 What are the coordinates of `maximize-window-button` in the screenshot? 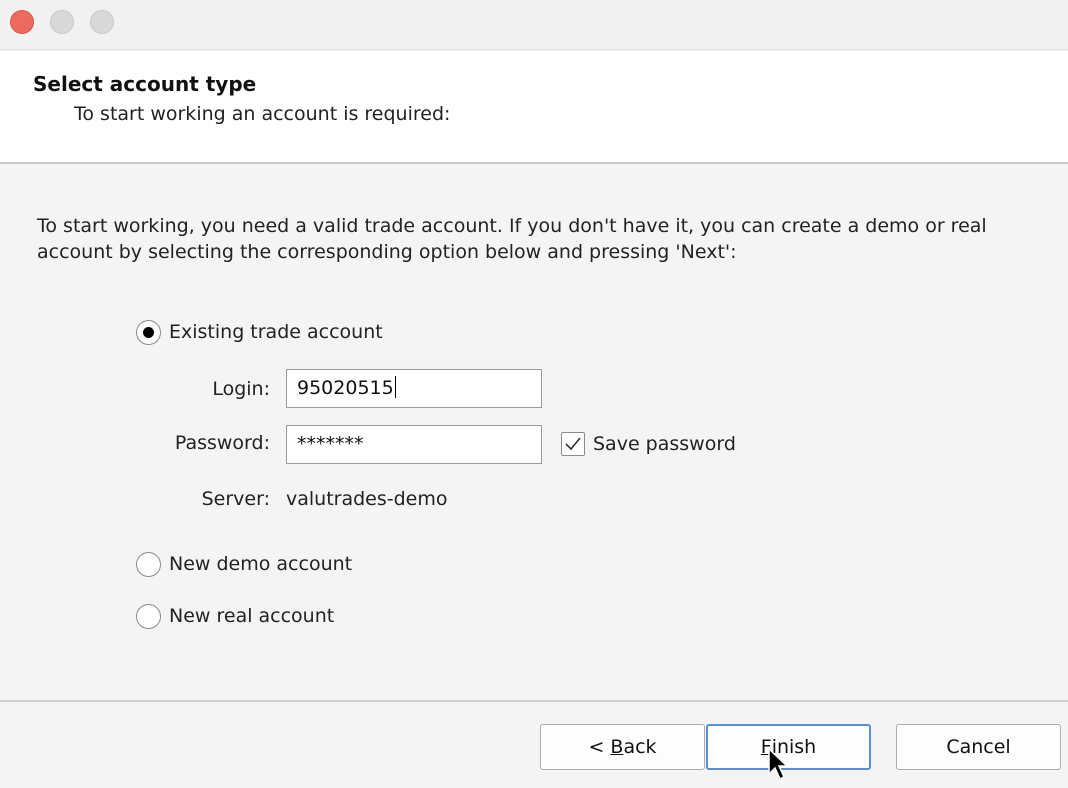 It's located at (102, 22).